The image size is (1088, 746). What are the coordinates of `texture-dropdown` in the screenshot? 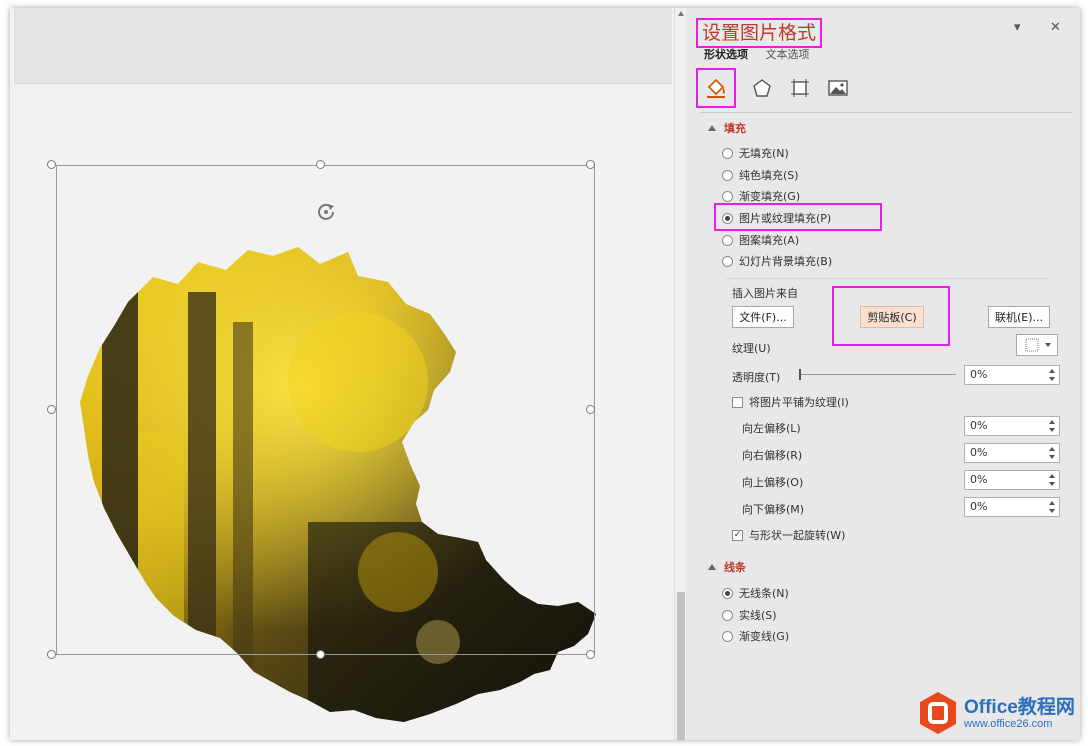 It's located at (1037, 345).